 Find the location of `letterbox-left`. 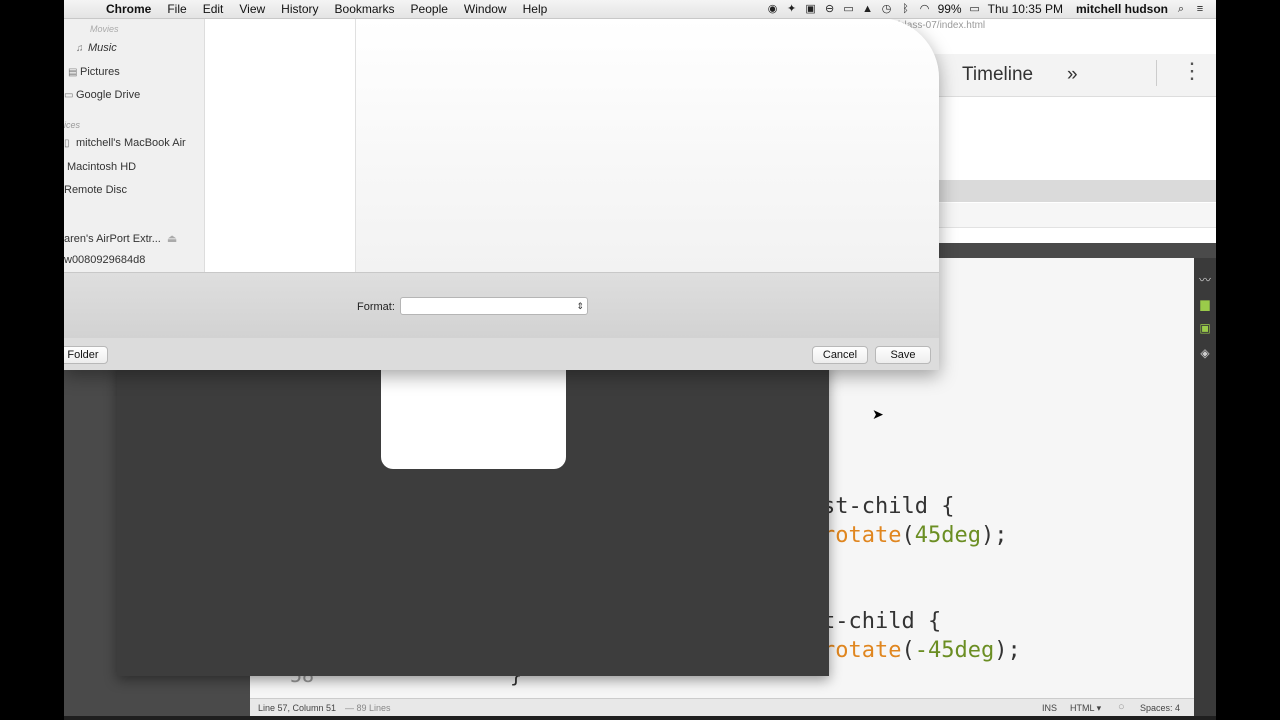

letterbox-left is located at coordinates (32, 360).